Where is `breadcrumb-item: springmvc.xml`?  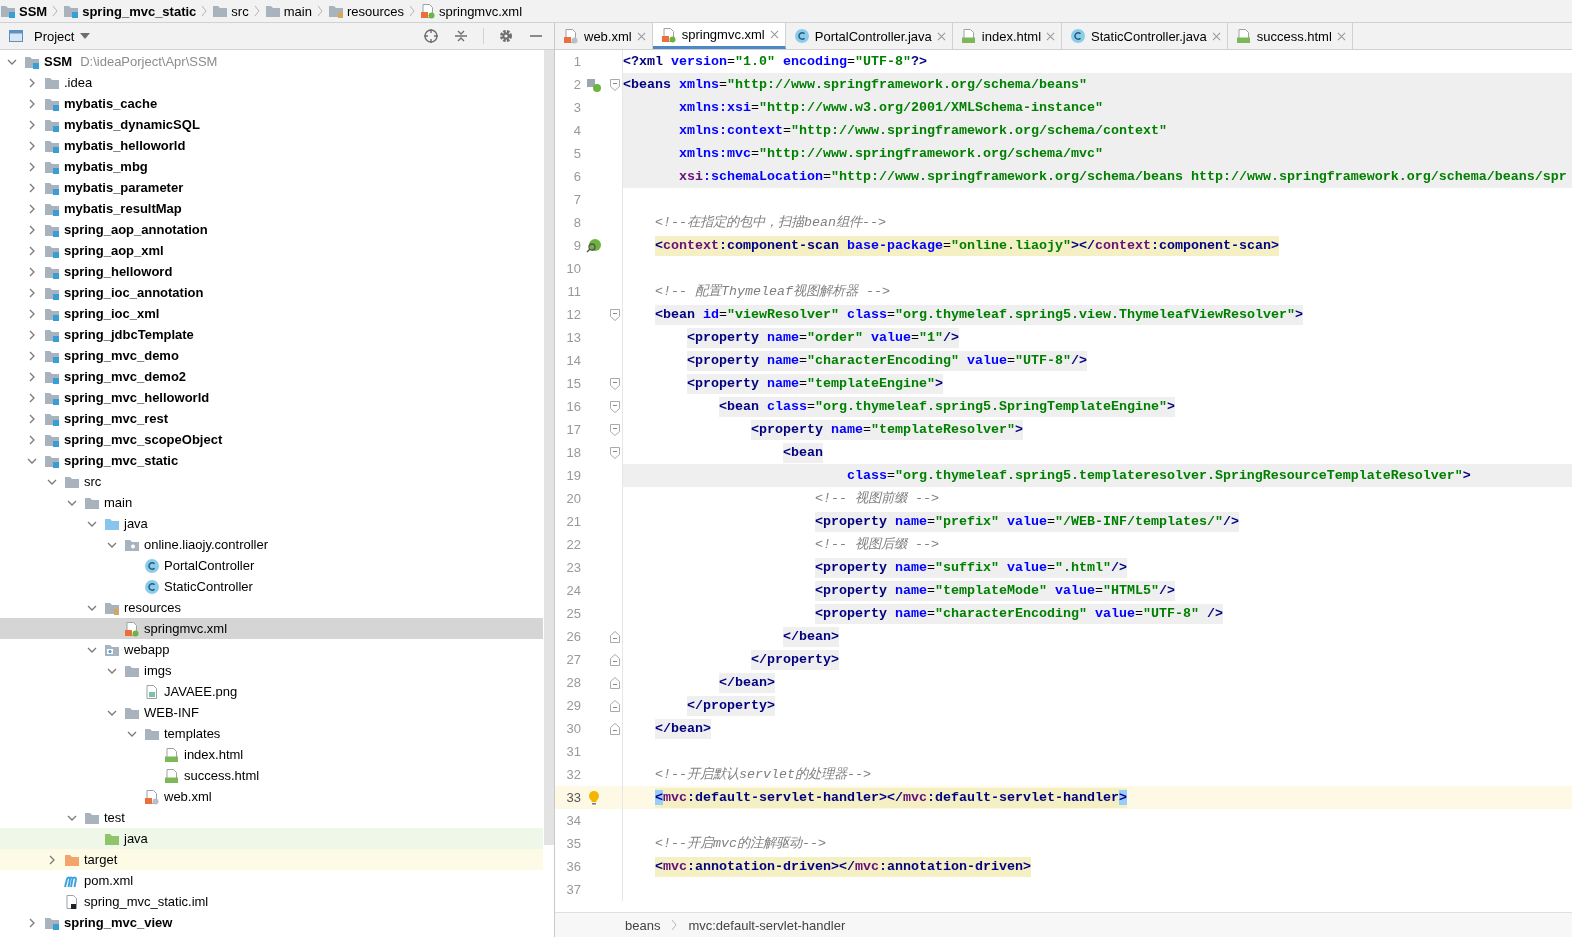
breadcrumb-item: springmvc.xml is located at coordinates (480, 11).